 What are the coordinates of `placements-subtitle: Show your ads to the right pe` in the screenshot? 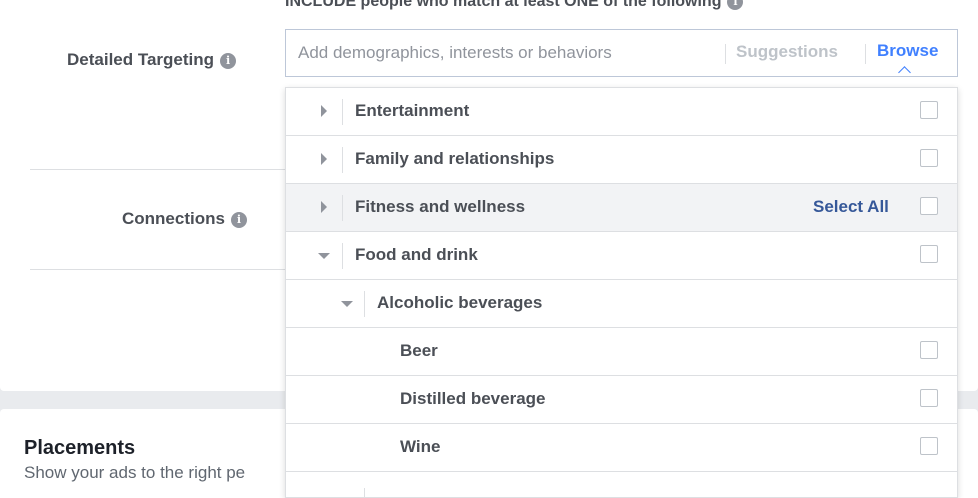 It's located at (135, 472).